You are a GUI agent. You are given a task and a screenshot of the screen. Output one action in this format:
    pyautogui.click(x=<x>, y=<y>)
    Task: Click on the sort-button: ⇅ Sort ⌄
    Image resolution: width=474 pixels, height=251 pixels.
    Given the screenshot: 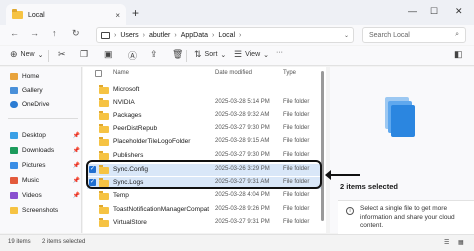 What is the action you would take?
    pyautogui.click(x=210, y=54)
    